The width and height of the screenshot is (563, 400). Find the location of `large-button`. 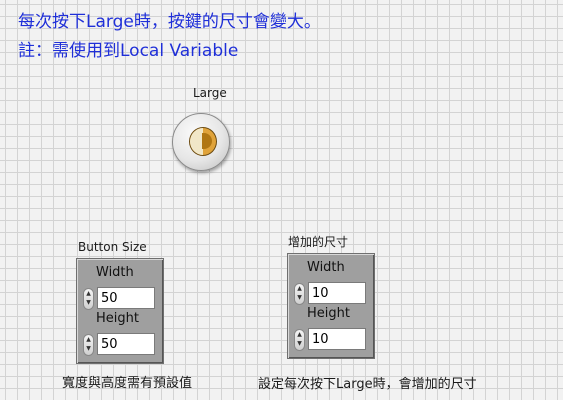

large-button is located at coordinates (201, 142).